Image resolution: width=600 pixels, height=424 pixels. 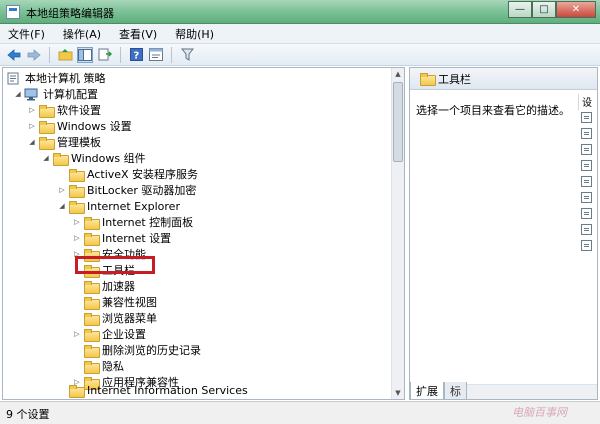 I want to click on back-arrow-icon, so click(x=14, y=55).